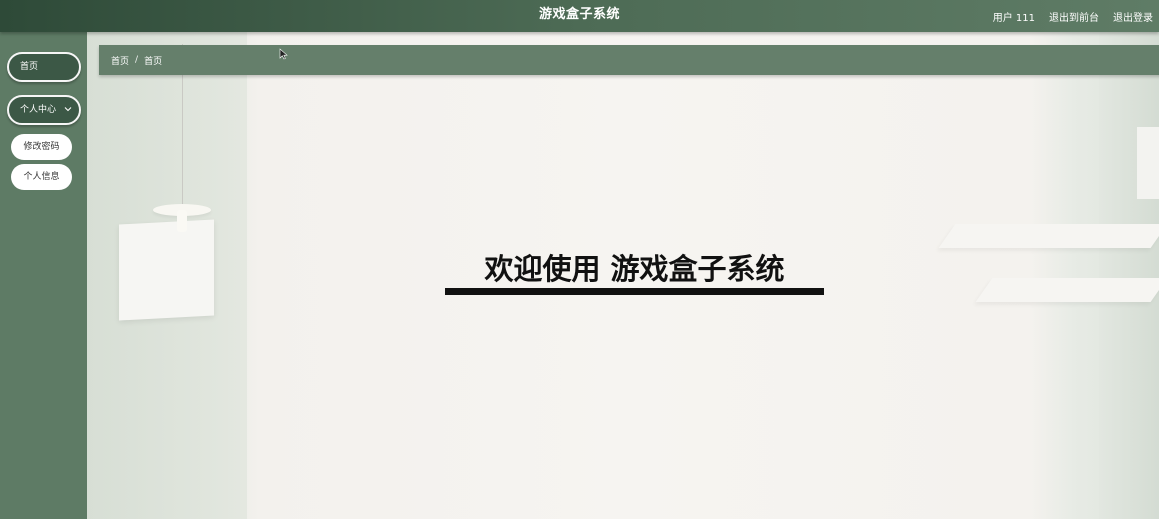 This screenshot has width=1159, height=519. What do you see at coordinates (41, 177) in the screenshot?
I see `sidebar-subitem-personal-info: 个人信息` at bounding box center [41, 177].